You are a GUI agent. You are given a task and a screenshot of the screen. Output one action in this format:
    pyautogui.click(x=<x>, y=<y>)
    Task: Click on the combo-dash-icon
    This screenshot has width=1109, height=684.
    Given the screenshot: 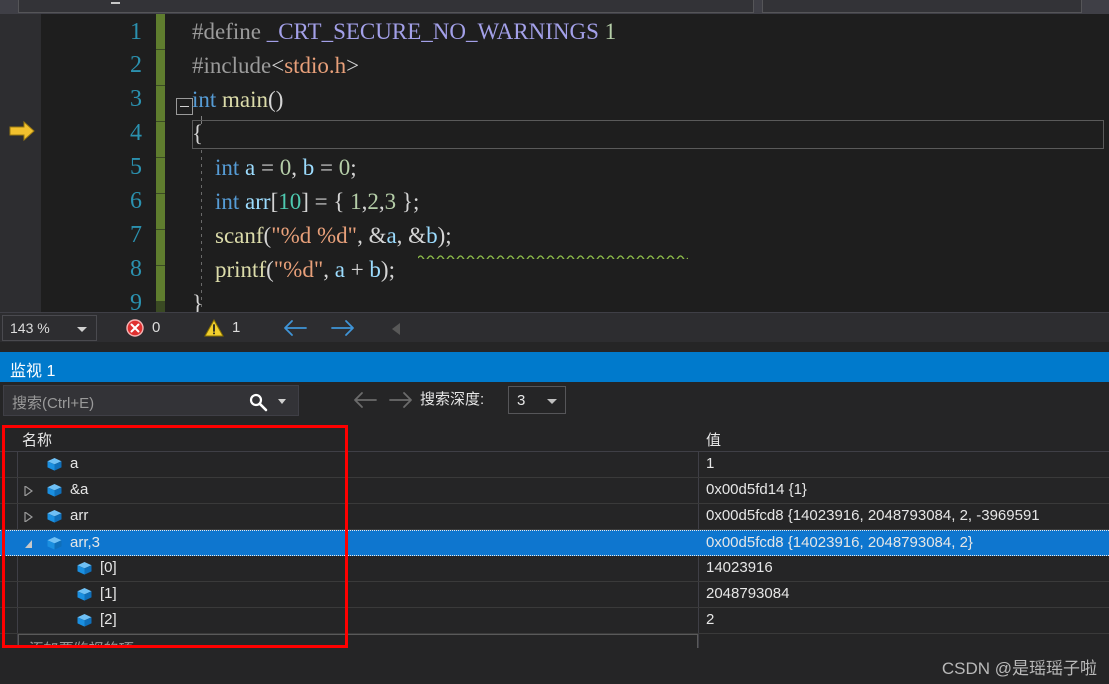 What is the action you would take?
    pyautogui.click(x=115, y=3)
    